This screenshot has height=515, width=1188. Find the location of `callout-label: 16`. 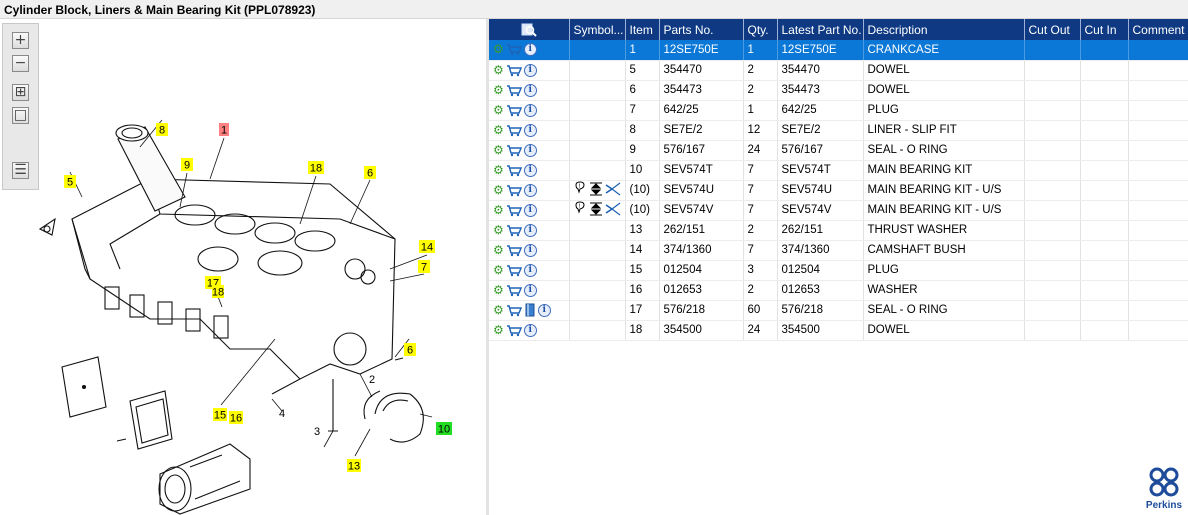

callout-label: 16 is located at coordinates (236, 419).